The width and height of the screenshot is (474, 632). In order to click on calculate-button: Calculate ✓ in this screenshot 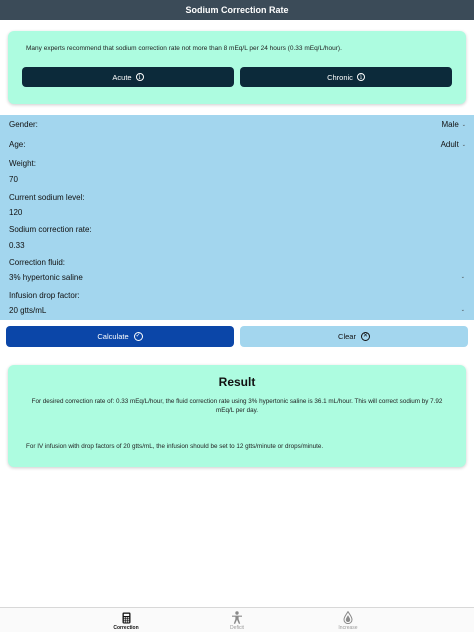, I will do `click(120, 336)`.